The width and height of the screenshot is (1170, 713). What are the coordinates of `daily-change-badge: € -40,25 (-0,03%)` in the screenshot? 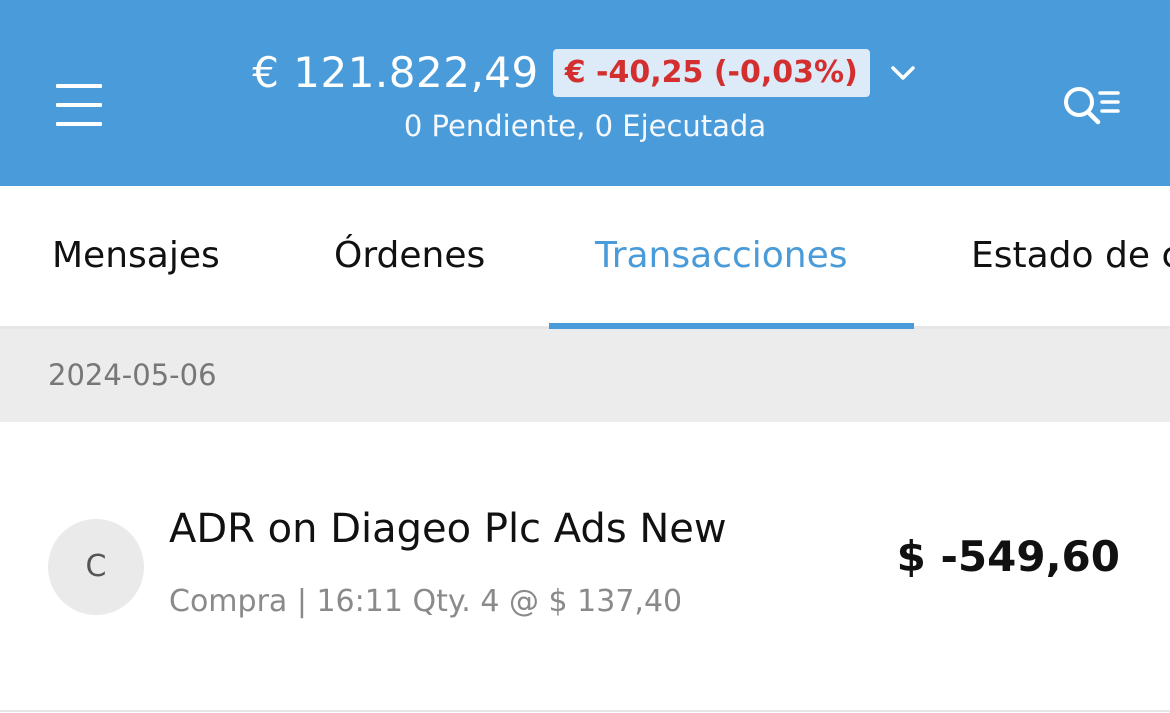 It's located at (711, 73).